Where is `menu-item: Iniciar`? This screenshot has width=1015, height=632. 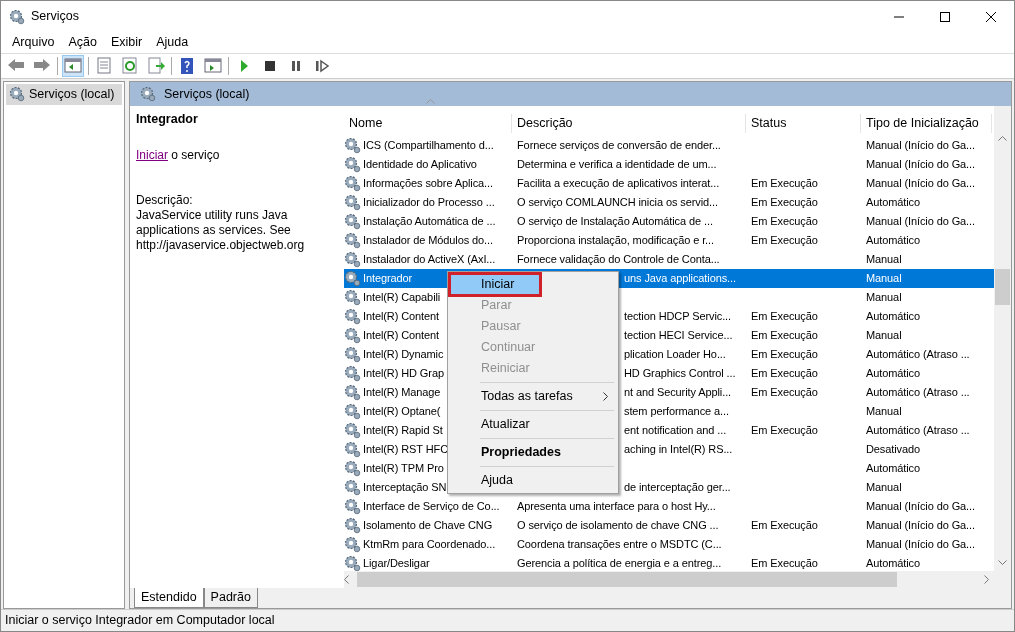 menu-item: Iniciar is located at coordinates (495, 284).